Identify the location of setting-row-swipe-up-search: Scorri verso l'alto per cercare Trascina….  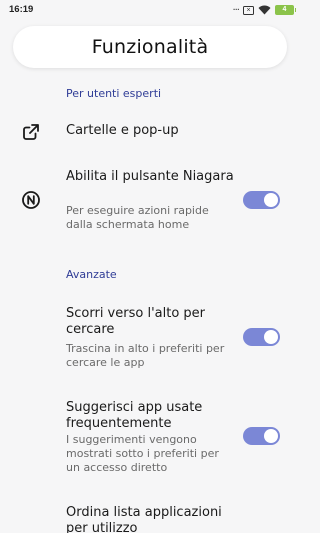
(150, 339).